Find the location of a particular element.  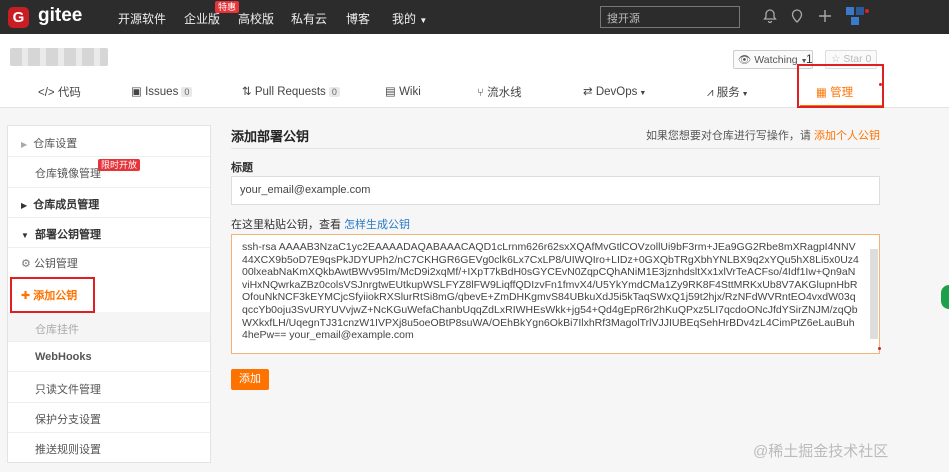

title-input: your_email@example.com is located at coordinates (555, 190).